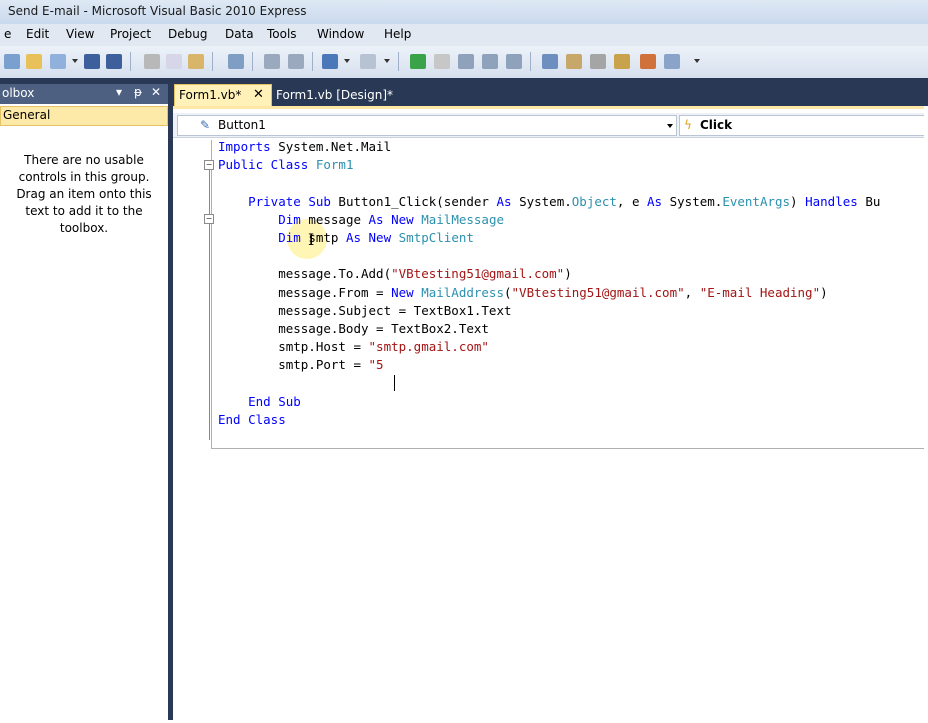 This screenshot has width=928, height=723. Describe the element at coordinates (196, 61) in the screenshot. I see `paste-icon` at that location.